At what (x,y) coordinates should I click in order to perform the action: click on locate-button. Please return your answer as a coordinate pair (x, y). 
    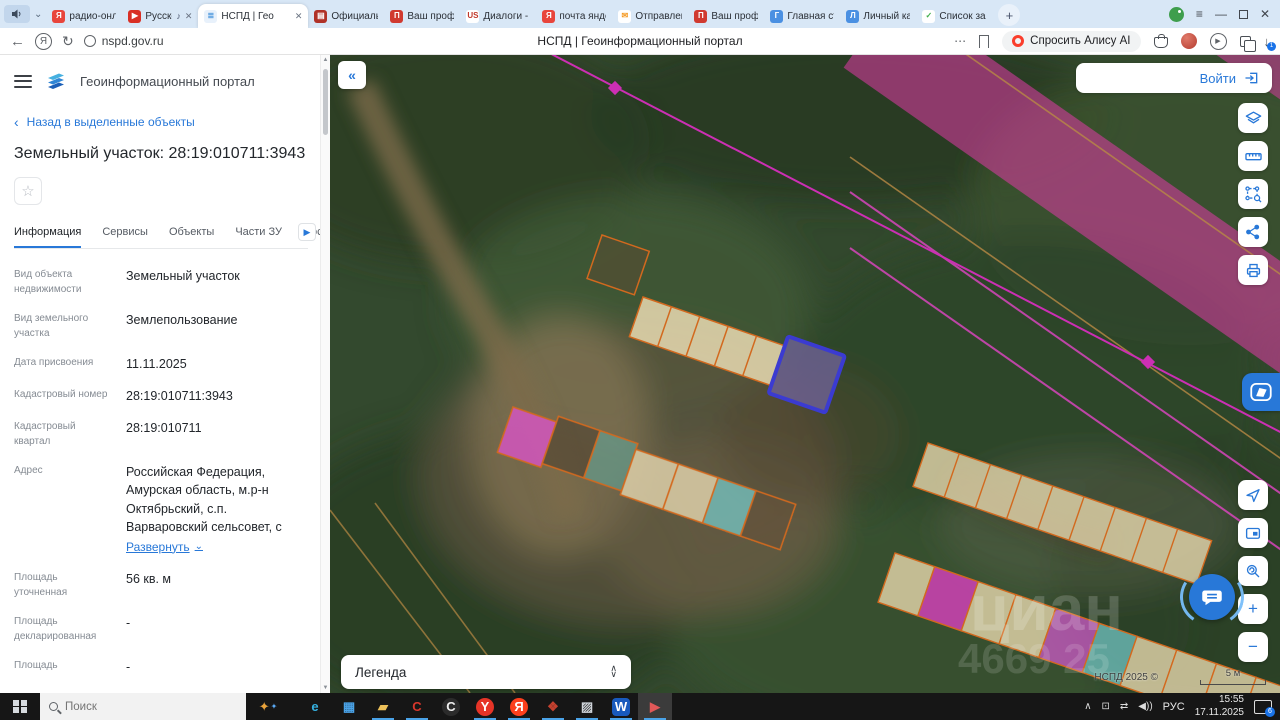
    Looking at the image, I should click on (1253, 495).